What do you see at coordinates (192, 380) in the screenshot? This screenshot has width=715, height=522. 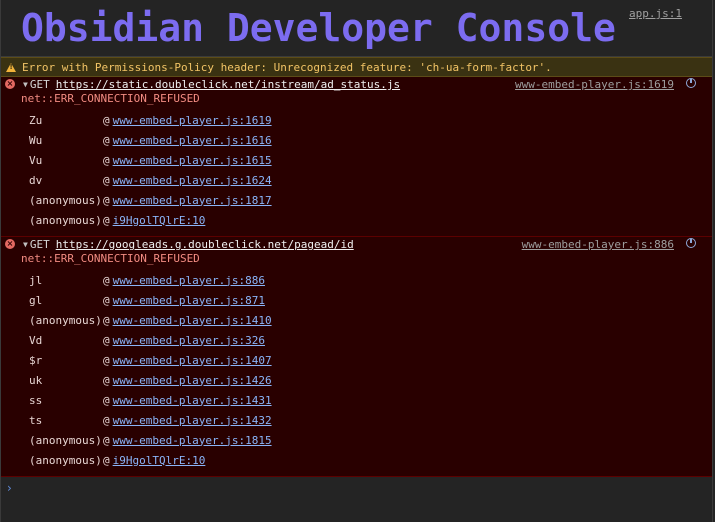 I see `stack-frame-link: www-embed-player.js:1426` at bounding box center [192, 380].